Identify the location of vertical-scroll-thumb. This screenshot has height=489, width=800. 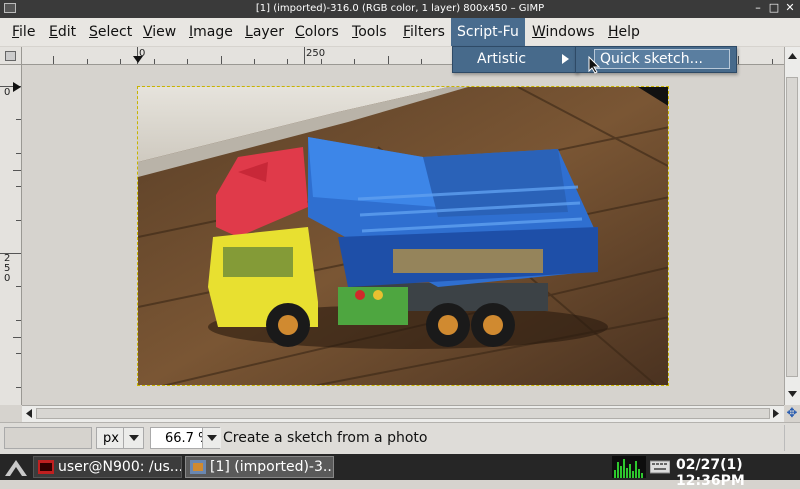
(792, 227).